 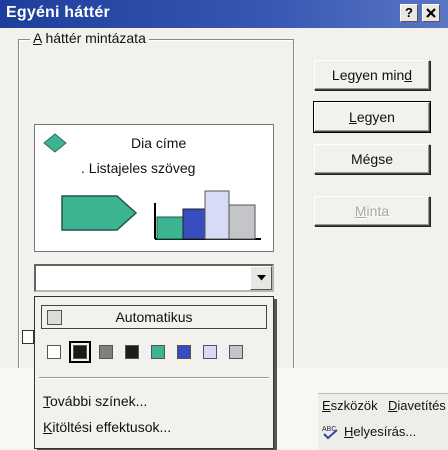 I want to click on automatic-color-option: Automatikus, so click(x=154, y=317).